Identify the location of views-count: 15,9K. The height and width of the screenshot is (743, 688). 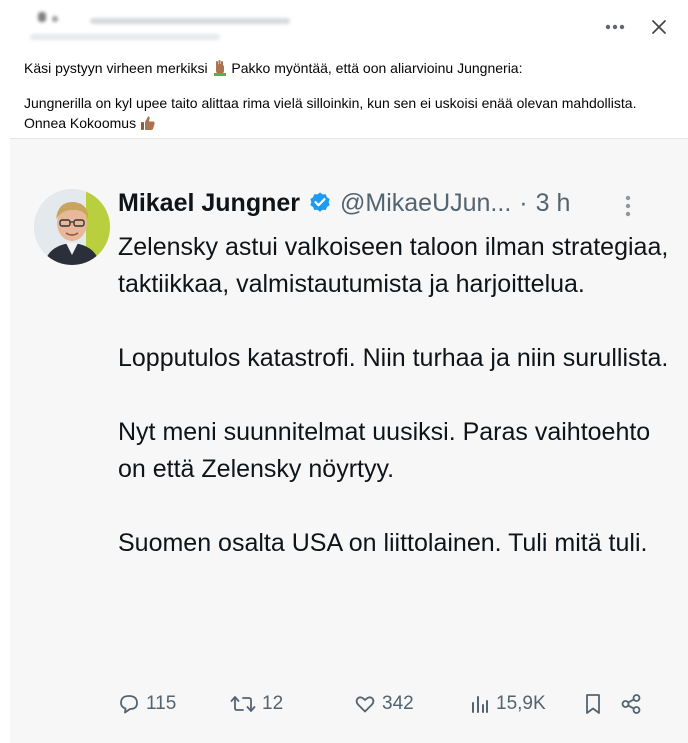
(521, 703).